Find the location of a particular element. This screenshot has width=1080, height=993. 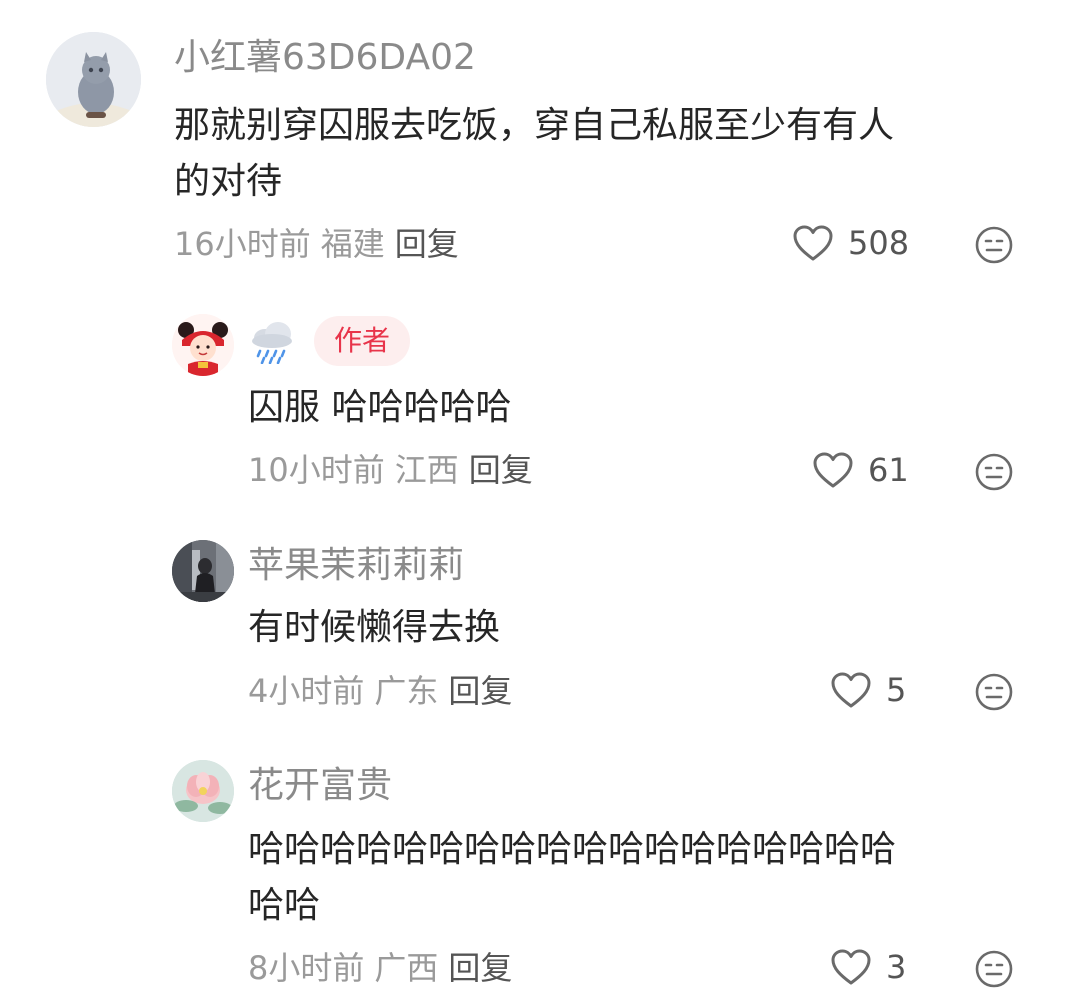

comment-username: 小红薯63D6DA02 is located at coordinates (325, 58).